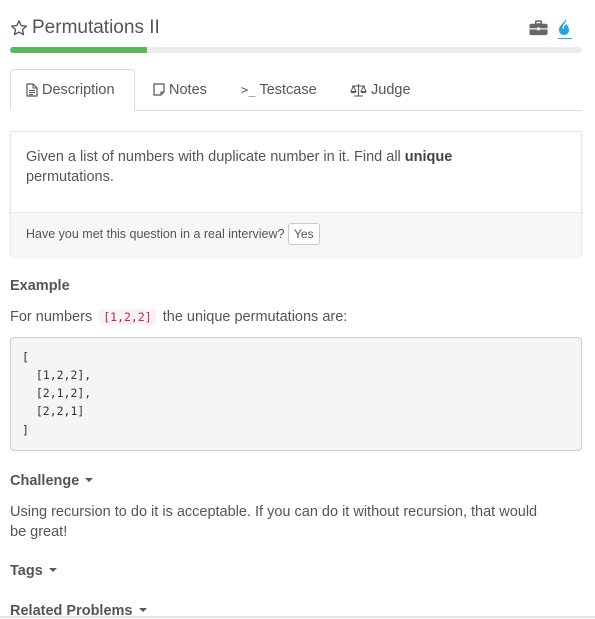 The height and width of the screenshot is (619, 595). I want to click on note-icon, so click(159, 89).